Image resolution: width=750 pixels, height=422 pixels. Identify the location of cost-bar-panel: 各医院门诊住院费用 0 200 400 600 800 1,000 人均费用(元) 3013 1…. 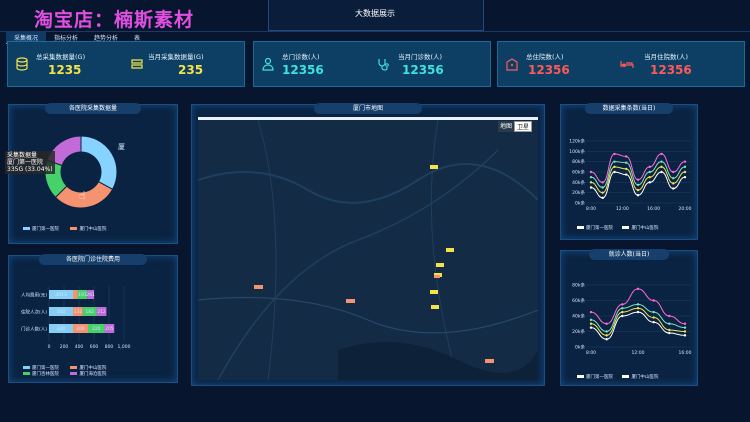
(93, 318).